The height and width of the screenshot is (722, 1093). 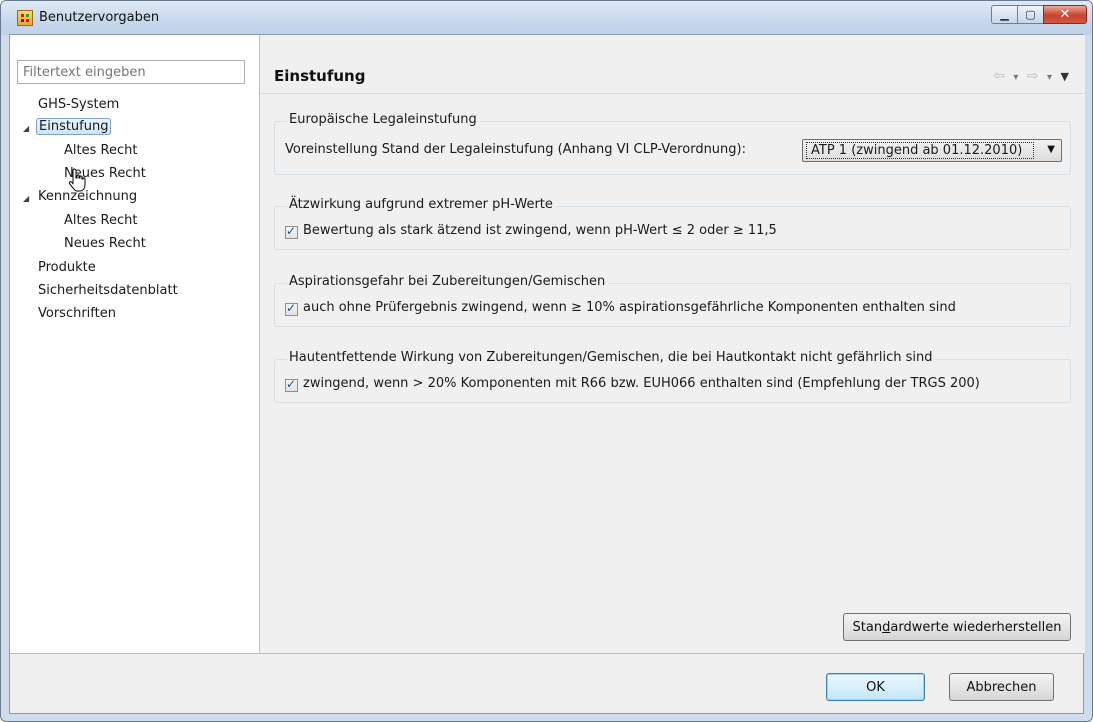 I want to click on minimize-icon: ▁, so click(x=1004, y=14).